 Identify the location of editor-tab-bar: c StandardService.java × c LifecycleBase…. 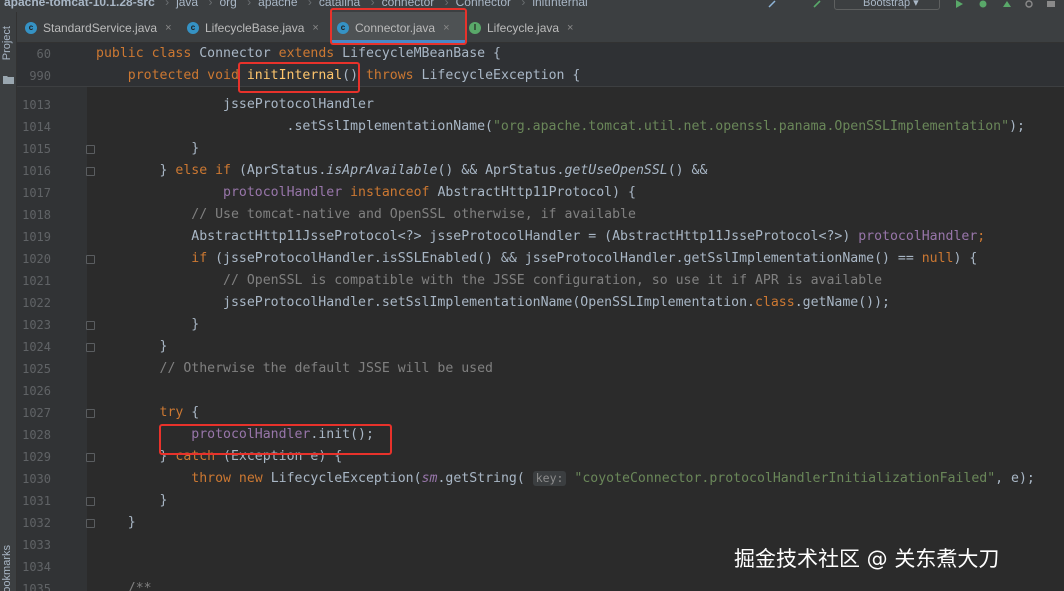
(540, 27).